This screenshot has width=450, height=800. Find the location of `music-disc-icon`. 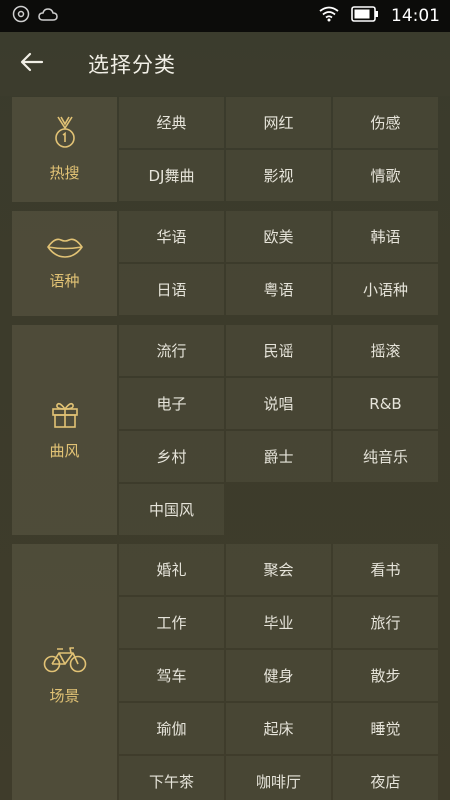

music-disc-icon is located at coordinates (21, 16).